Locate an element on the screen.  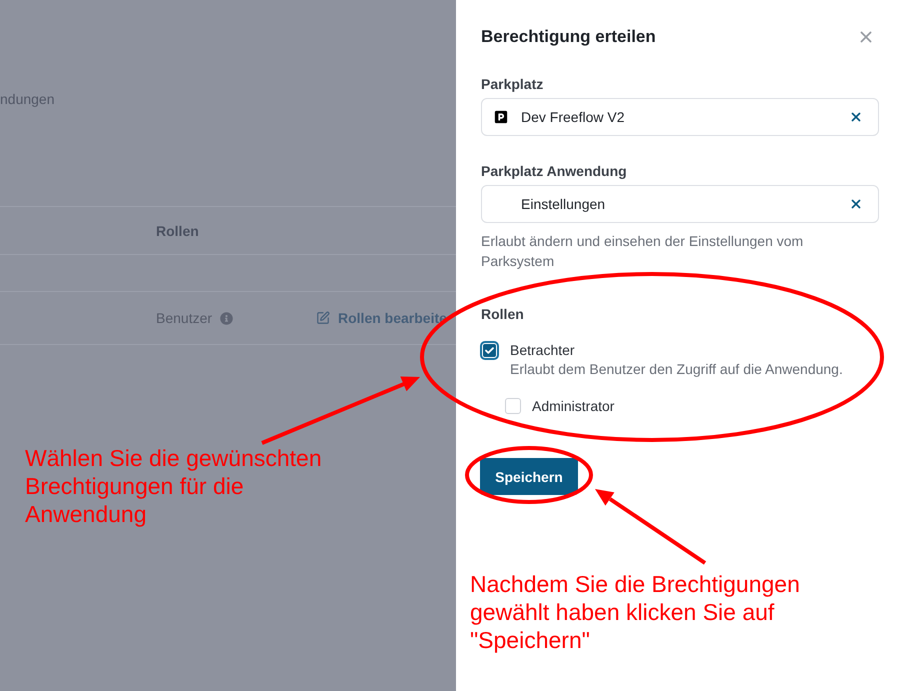
section-label: Rollen is located at coordinates (502, 314).